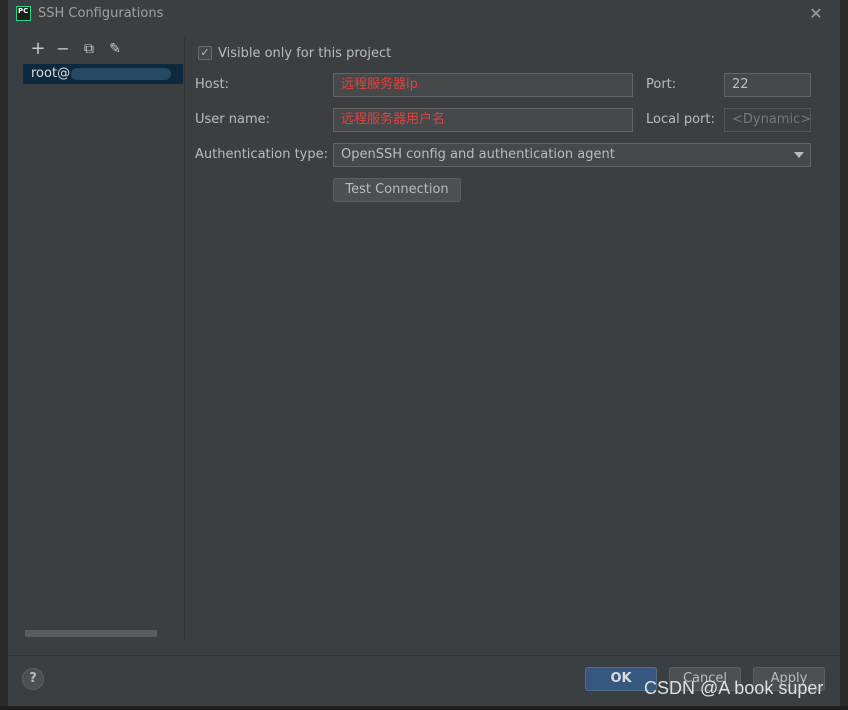 This screenshot has width=848, height=710. Describe the element at coordinates (661, 84) in the screenshot. I see `port-label: Port:` at that location.